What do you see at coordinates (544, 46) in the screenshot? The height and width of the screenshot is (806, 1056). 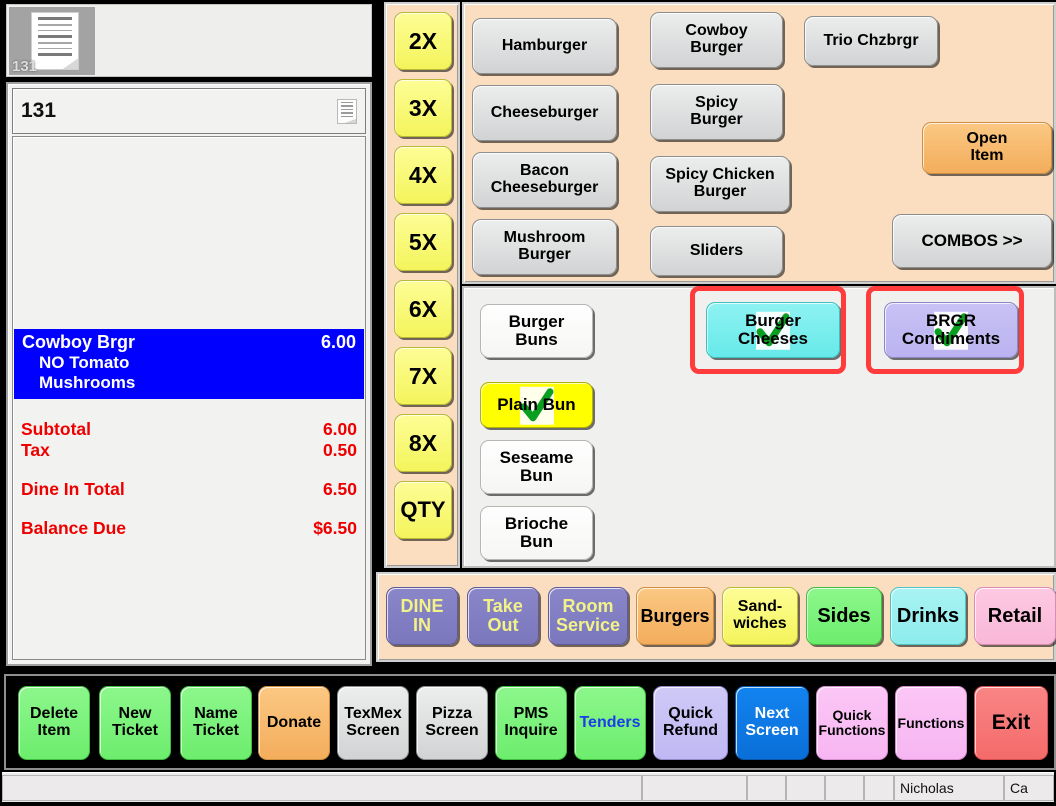 I see `menu-item-hamburger: Hamburger` at bounding box center [544, 46].